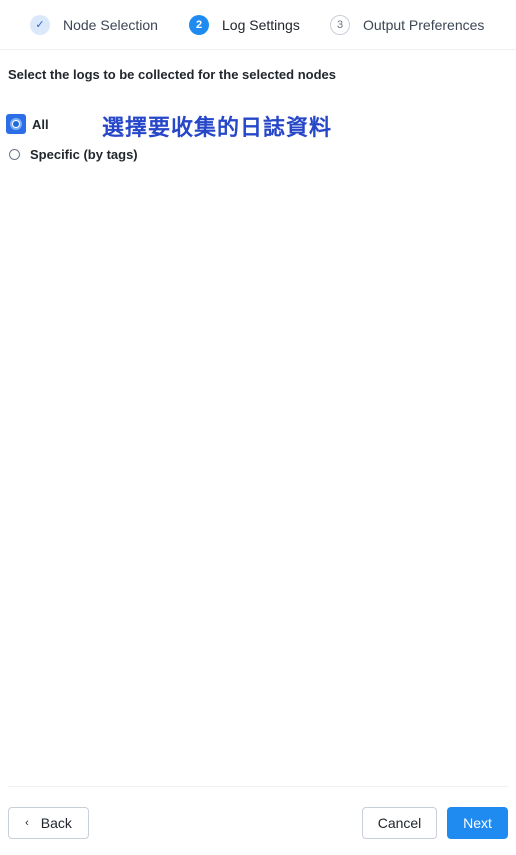 The width and height of the screenshot is (516, 855). What do you see at coordinates (477, 823) in the screenshot?
I see `next-button: Next` at bounding box center [477, 823].